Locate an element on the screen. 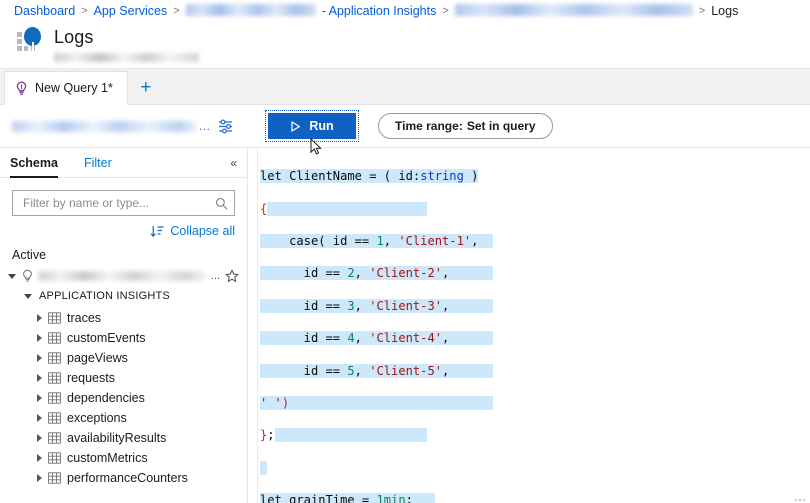 The height and width of the screenshot is (503, 810). sidebar-tab-bar: Schema Filter « is located at coordinates (123, 163).